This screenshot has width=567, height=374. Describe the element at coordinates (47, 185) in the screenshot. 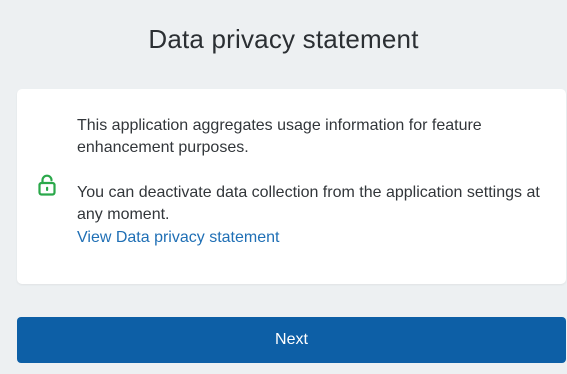

I see `lock-icon` at that location.